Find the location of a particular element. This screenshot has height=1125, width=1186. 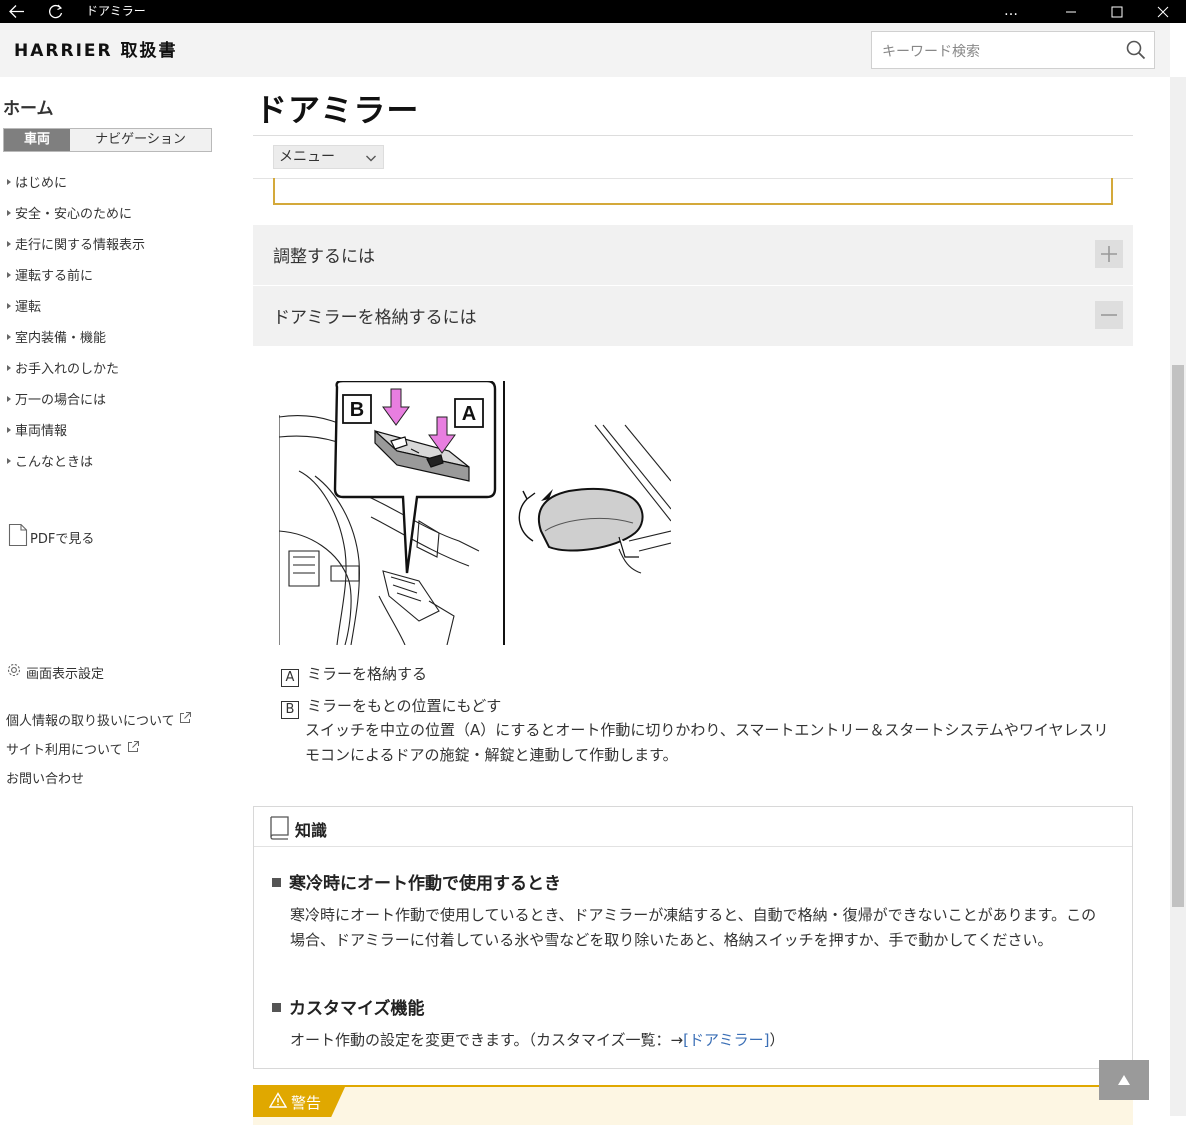

home-link: ホーム is located at coordinates (28, 106).